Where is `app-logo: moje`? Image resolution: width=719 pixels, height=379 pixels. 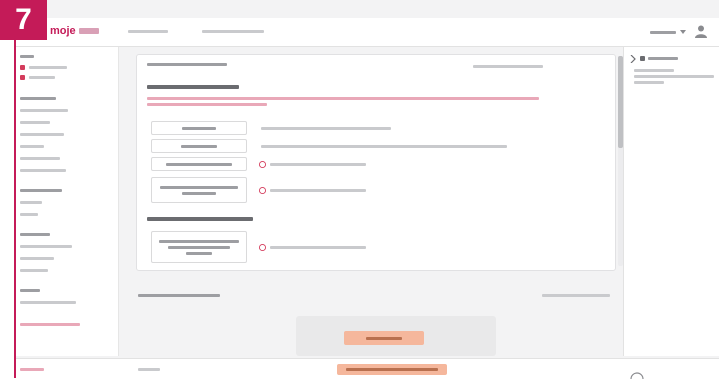
app-logo: moje is located at coordinates (74, 31).